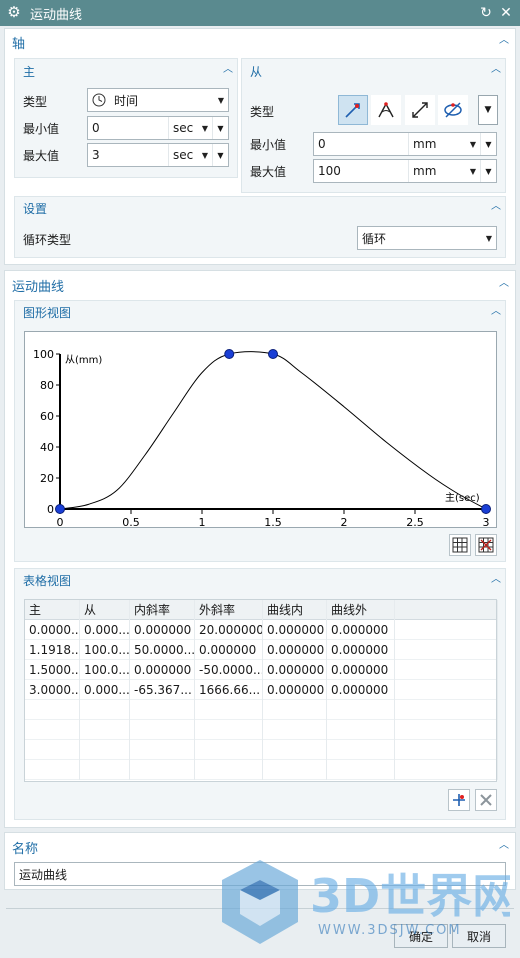 The height and width of the screenshot is (958, 520). Describe the element at coordinates (38, 285) in the screenshot. I see `motion-curve-header: 运动曲线` at that location.